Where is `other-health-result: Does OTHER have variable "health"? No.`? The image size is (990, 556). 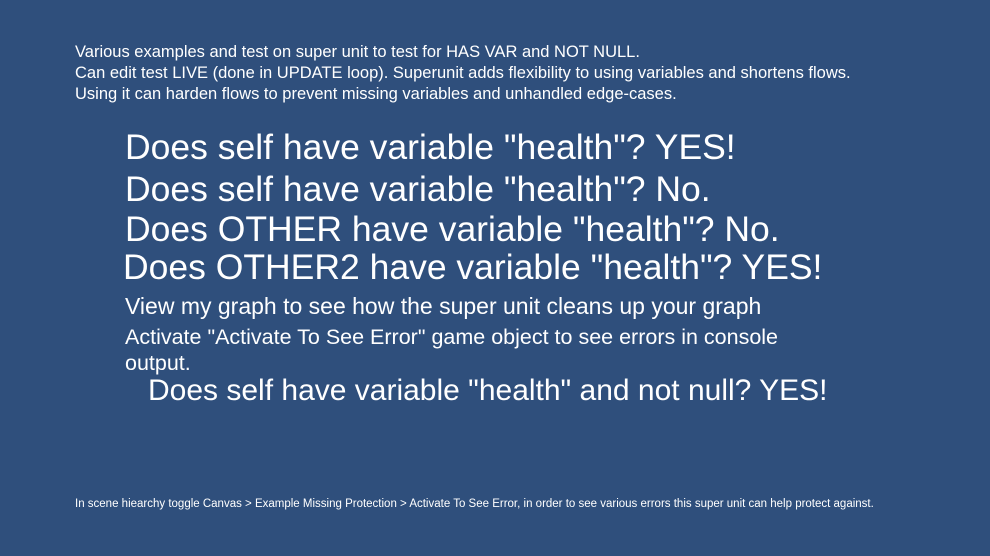 other-health-result: Does OTHER have variable "health"? No. is located at coordinates (452, 229).